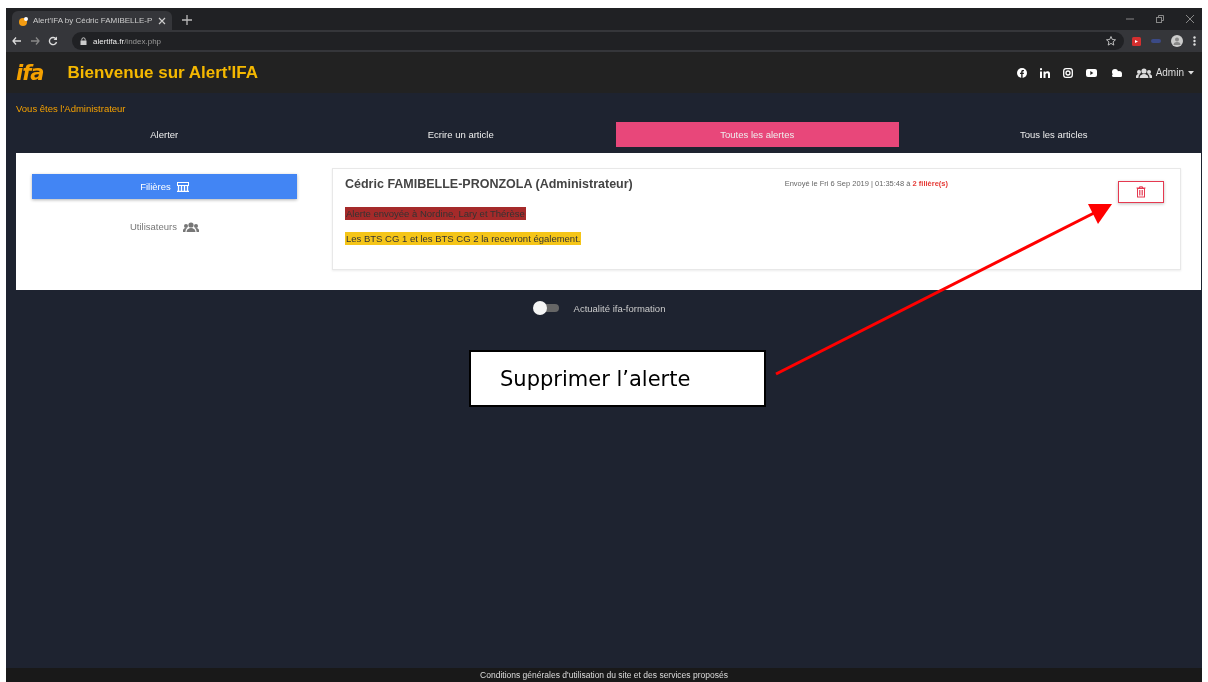  Describe the element at coordinates (617, 378) in the screenshot. I see `callout-label: Supprimer l’alerte` at that location.